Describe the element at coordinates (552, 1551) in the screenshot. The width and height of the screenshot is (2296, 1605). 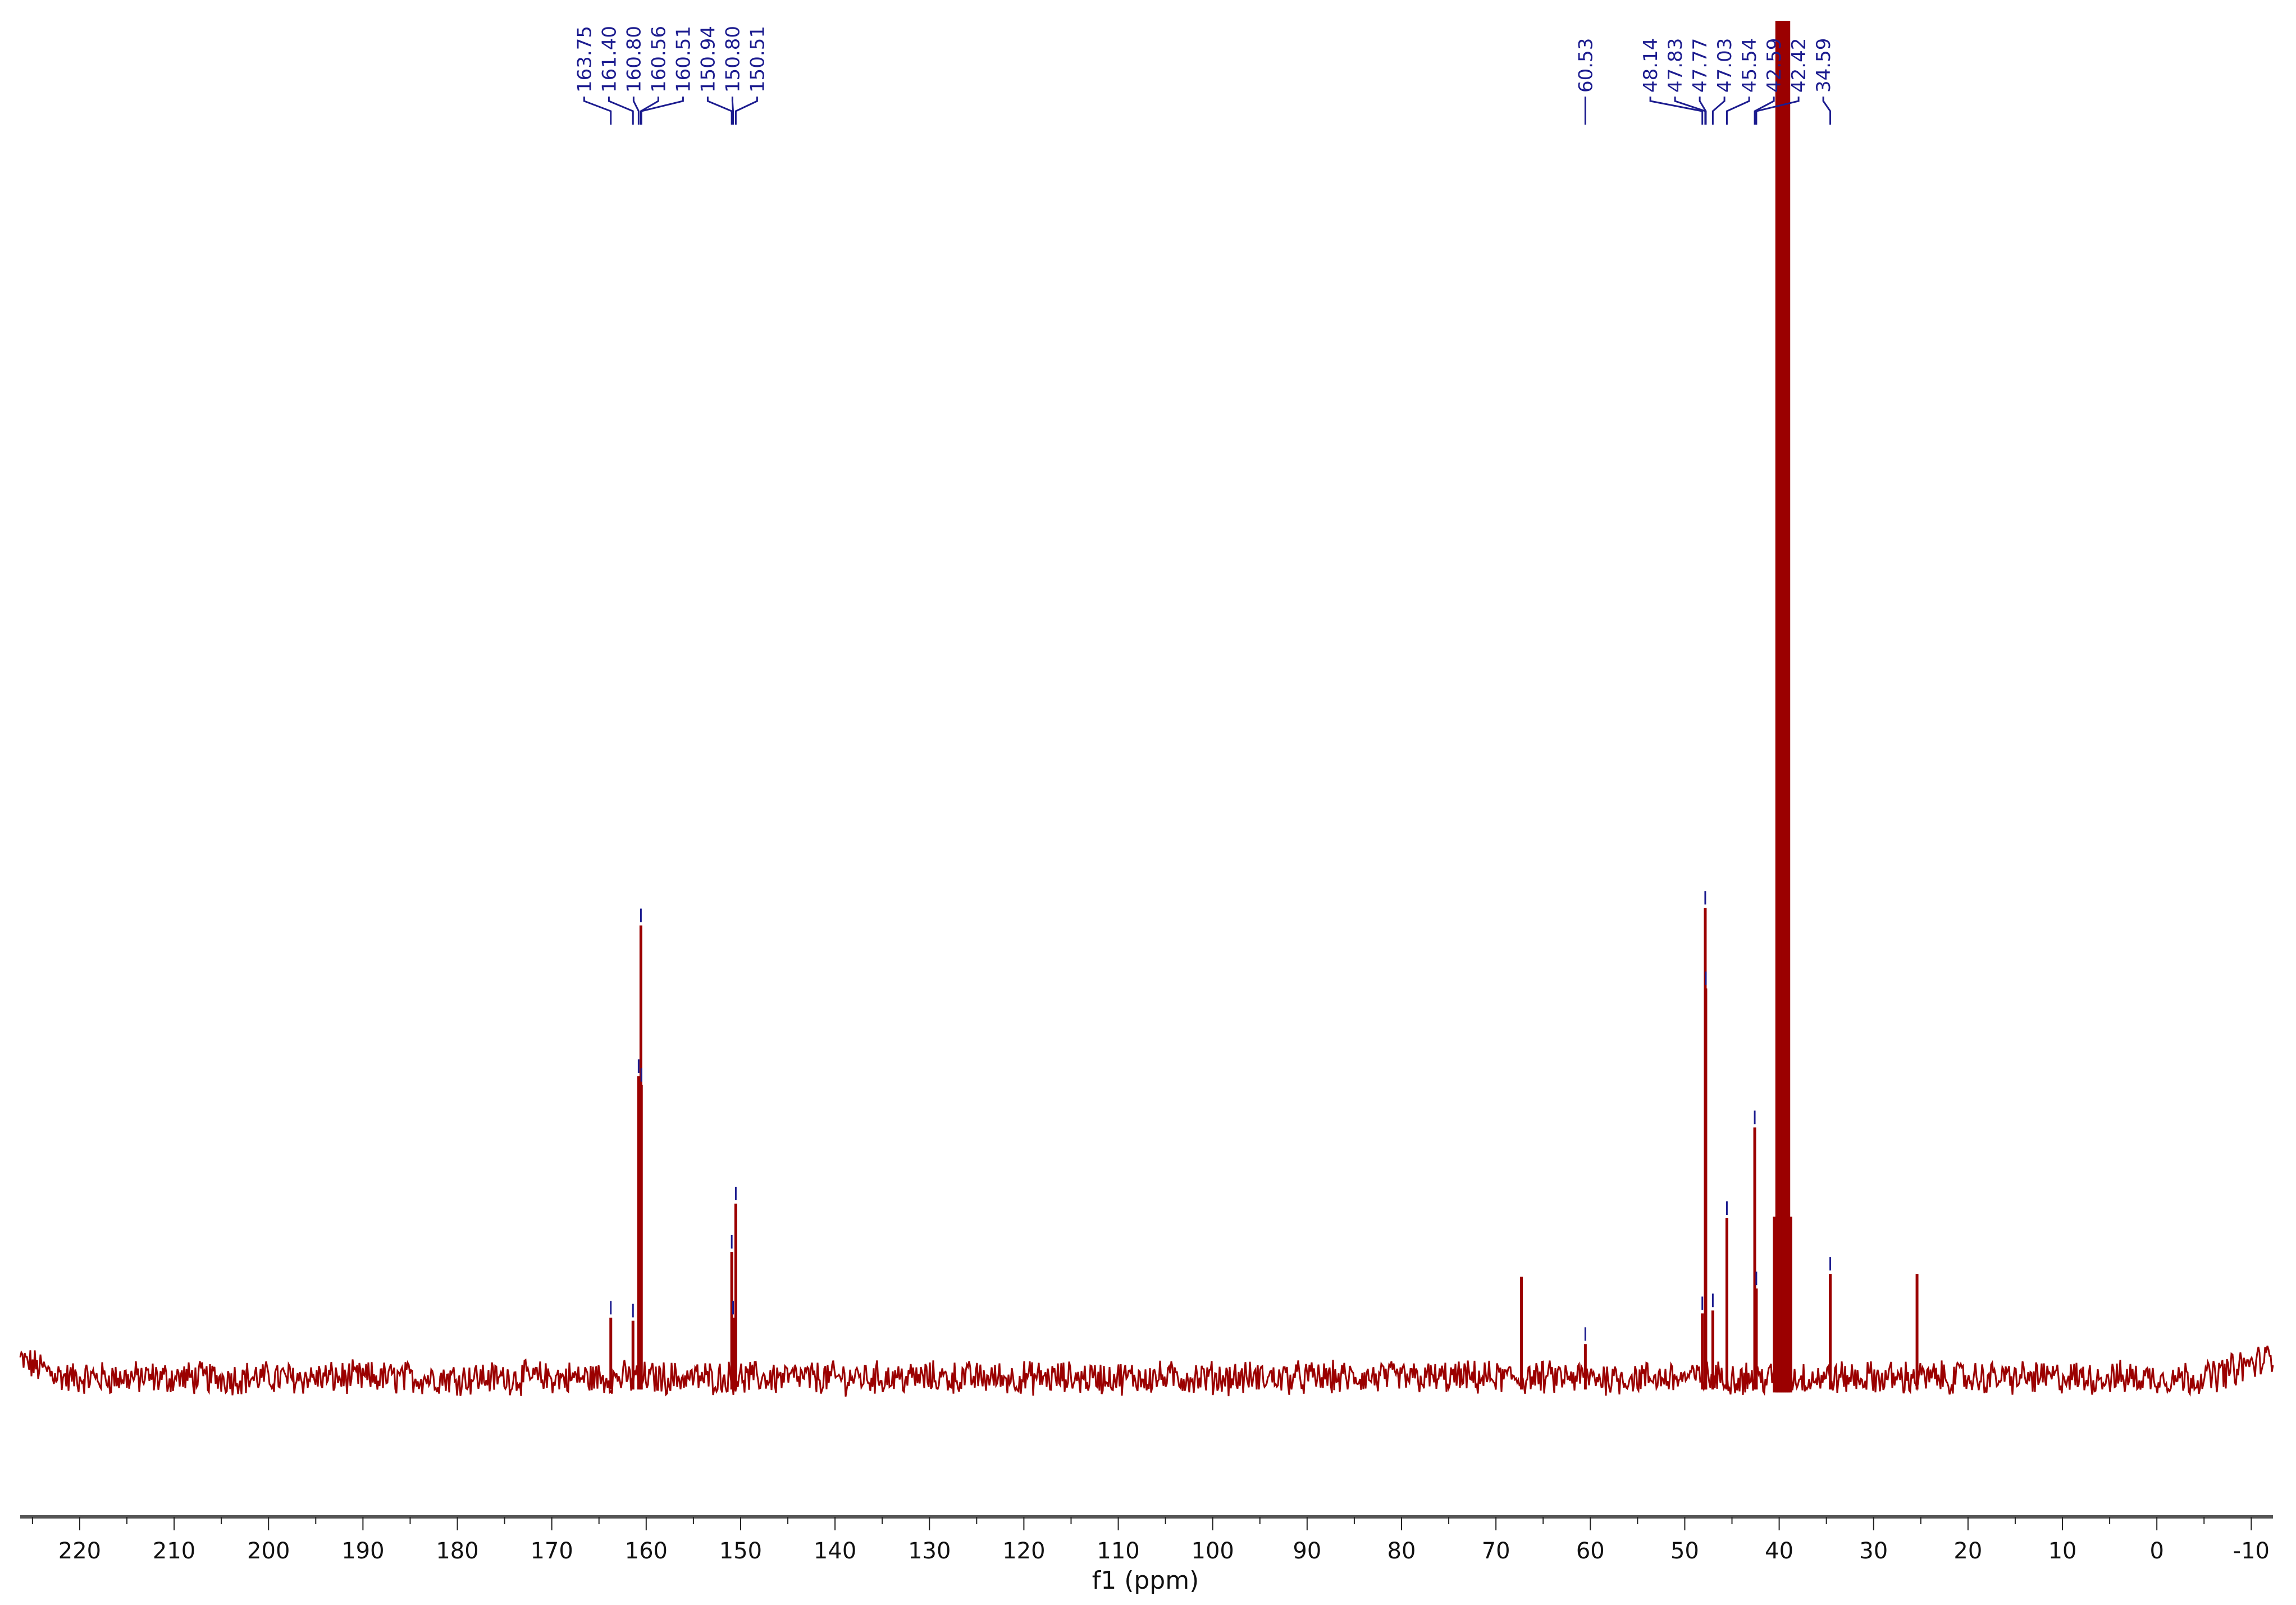
I see `x-tick-label: 170` at that location.